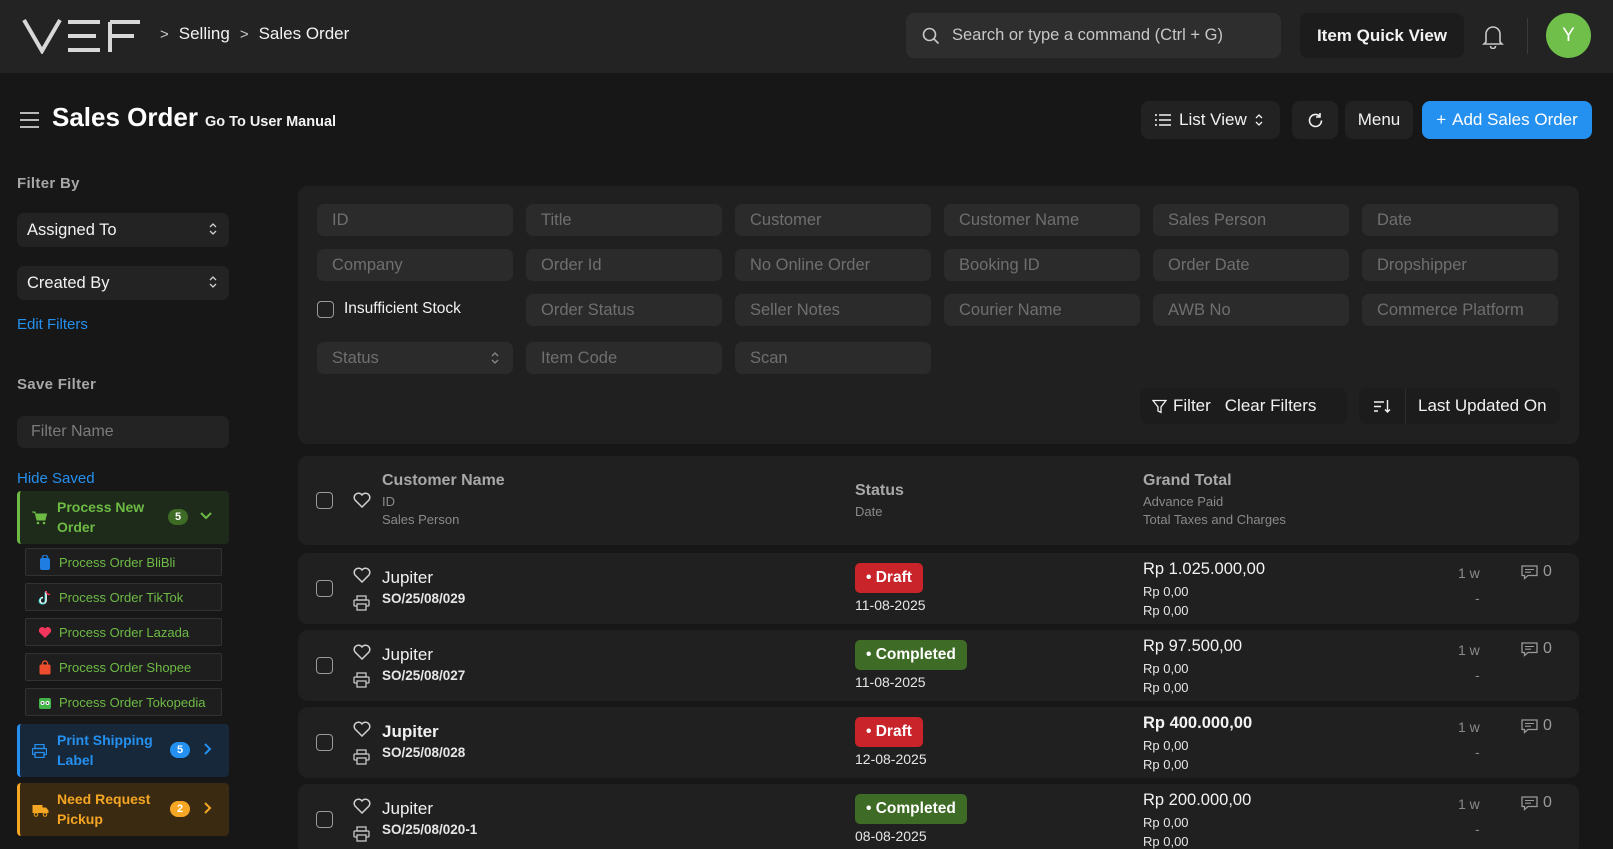 This screenshot has height=849, width=1613. Describe the element at coordinates (423, 598) in the screenshot. I see `order-id: SO/25/08/029` at that location.